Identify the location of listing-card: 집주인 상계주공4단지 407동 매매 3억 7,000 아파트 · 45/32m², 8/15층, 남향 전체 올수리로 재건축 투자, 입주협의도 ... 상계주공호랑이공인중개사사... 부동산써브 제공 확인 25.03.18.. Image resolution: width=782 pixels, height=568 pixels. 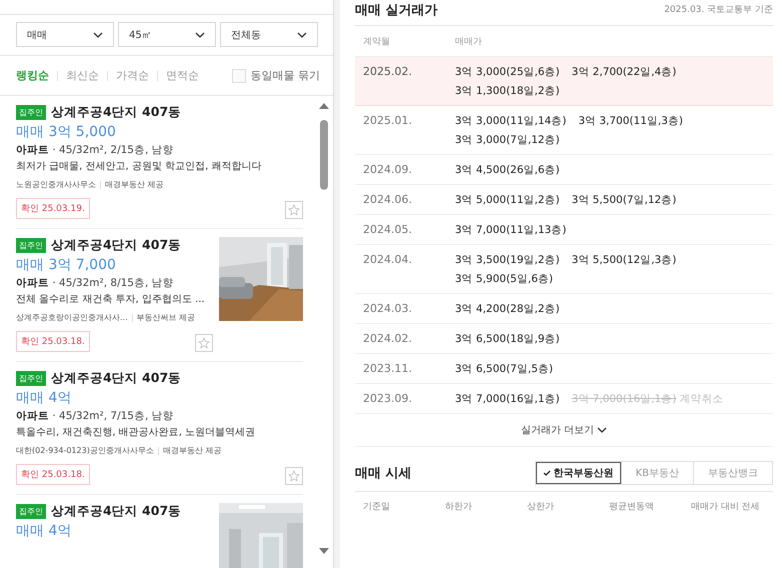
(159, 295).